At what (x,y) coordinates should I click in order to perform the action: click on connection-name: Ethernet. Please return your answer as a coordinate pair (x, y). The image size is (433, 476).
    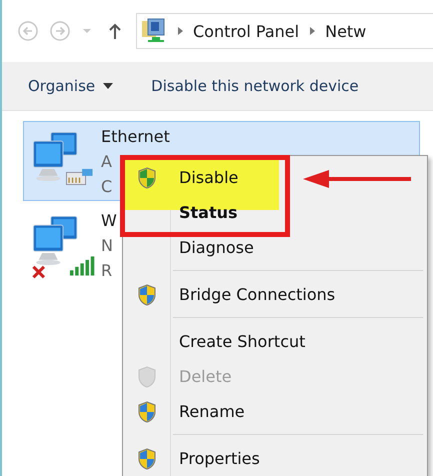
    Looking at the image, I should click on (135, 137).